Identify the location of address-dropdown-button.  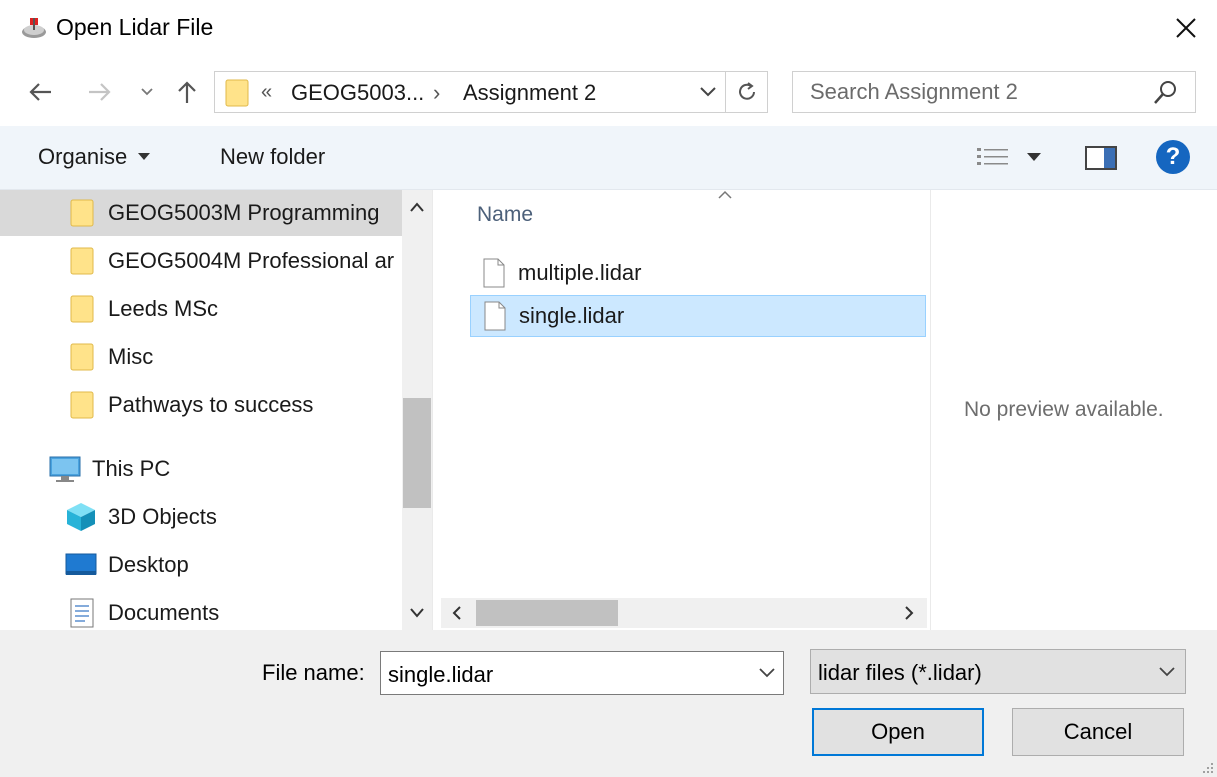
(708, 92).